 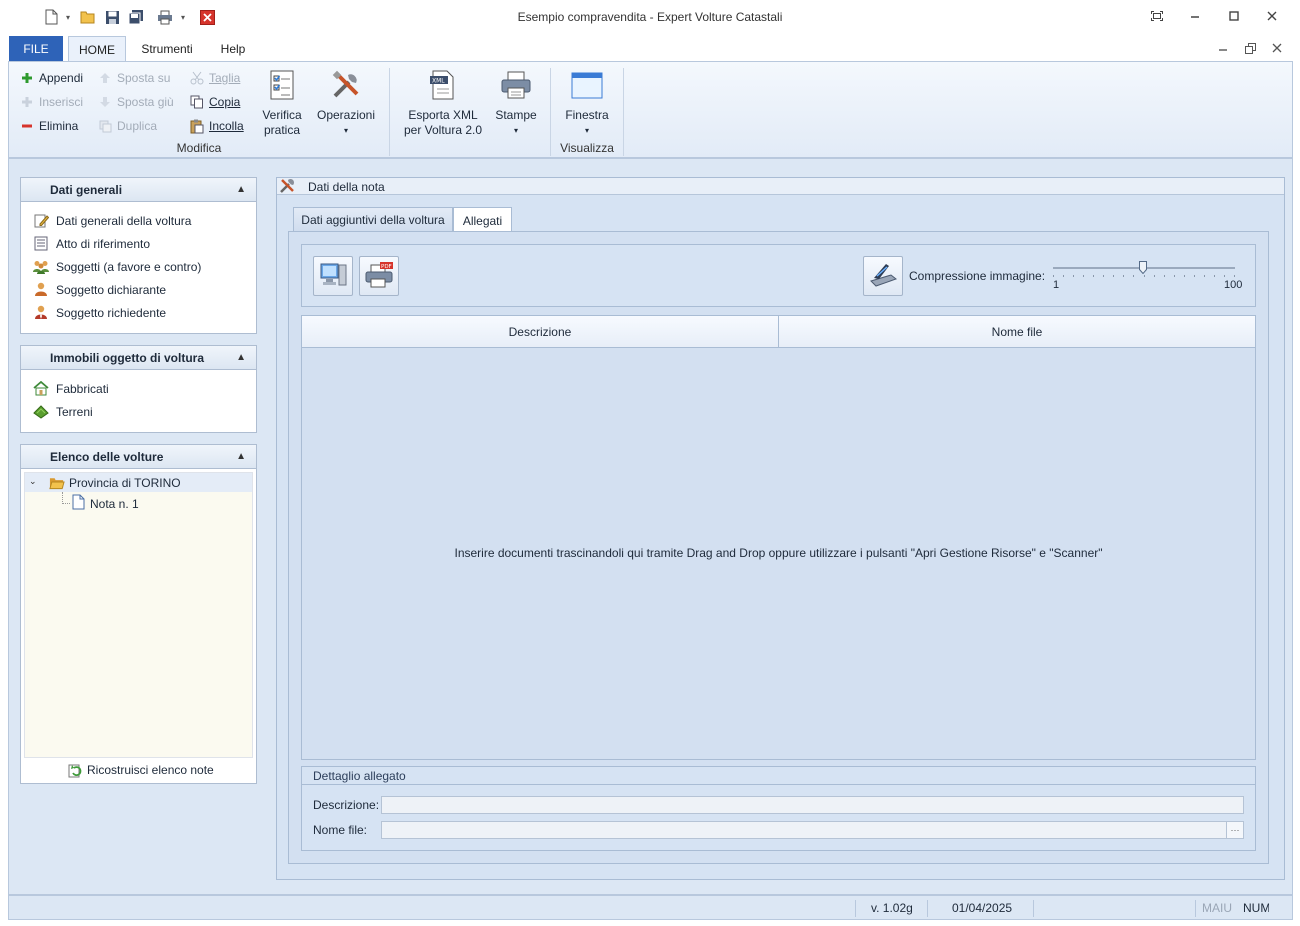 I want to click on elenco-volture-header: Elenco delle volture ▲, so click(x=138, y=457).